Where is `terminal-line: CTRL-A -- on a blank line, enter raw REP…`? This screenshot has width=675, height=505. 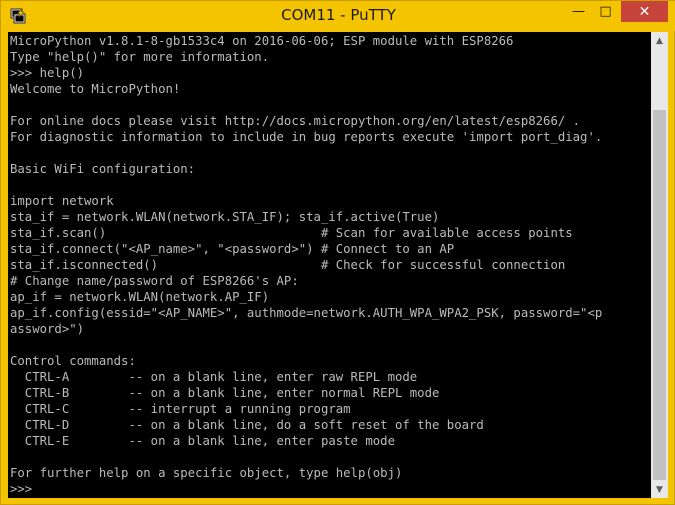 terminal-line: CTRL-A -- on a blank line, enter raw REP… is located at coordinates (214, 377).